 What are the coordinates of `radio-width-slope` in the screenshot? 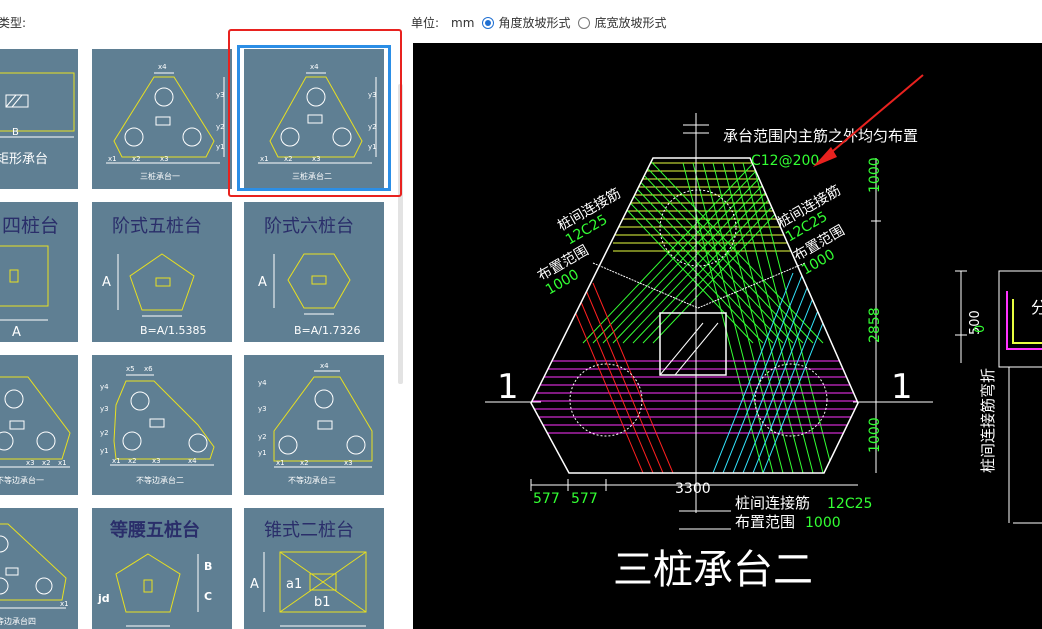 It's located at (584, 22).